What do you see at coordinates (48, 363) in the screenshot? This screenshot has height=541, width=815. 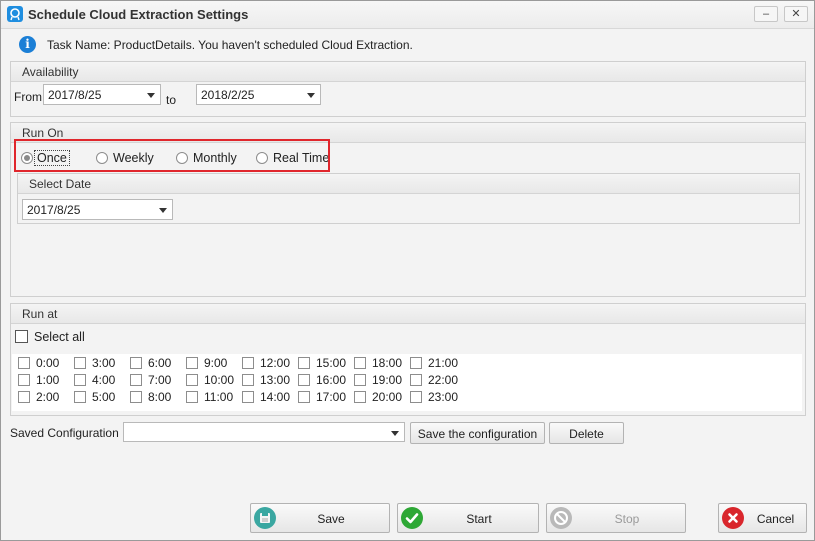 I see `hour-label: 0:00` at bounding box center [48, 363].